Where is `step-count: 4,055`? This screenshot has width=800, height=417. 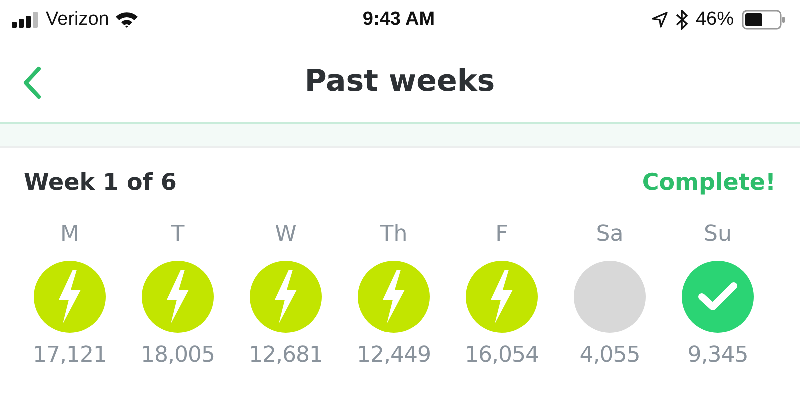 step-count: 4,055 is located at coordinates (610, 355).